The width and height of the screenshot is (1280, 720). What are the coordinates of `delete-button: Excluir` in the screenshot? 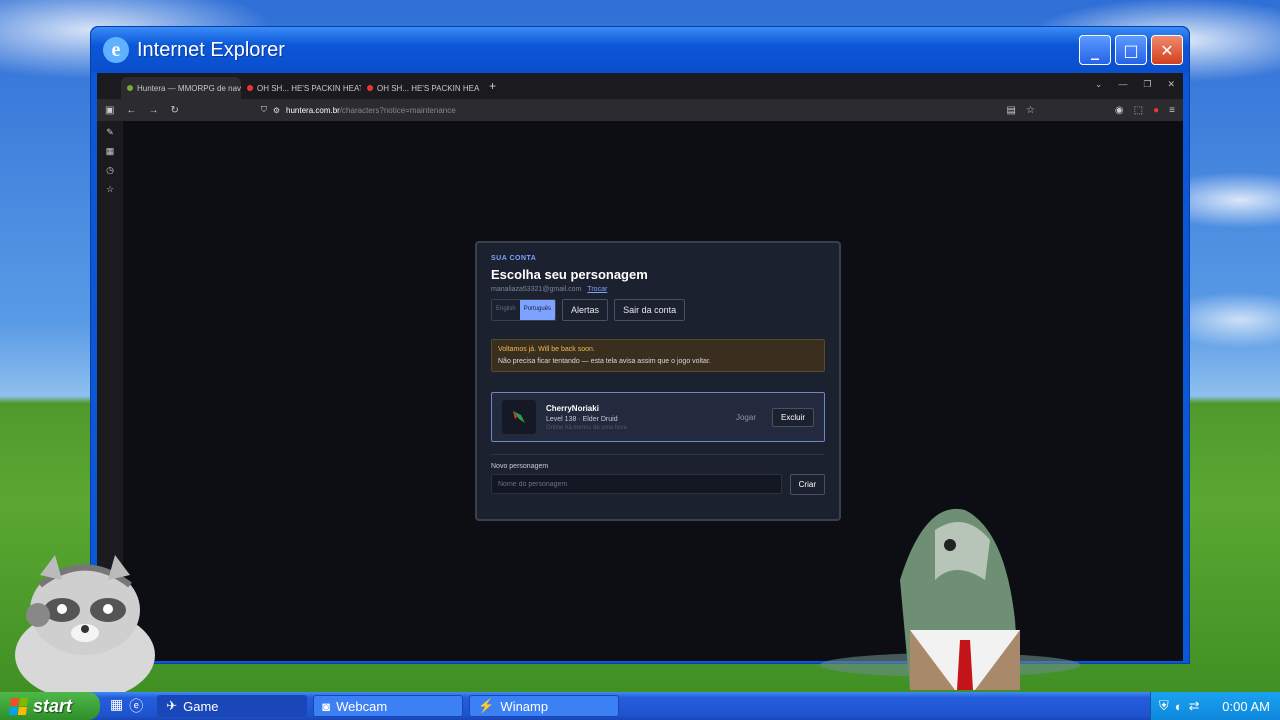 It's located at (792, 417).